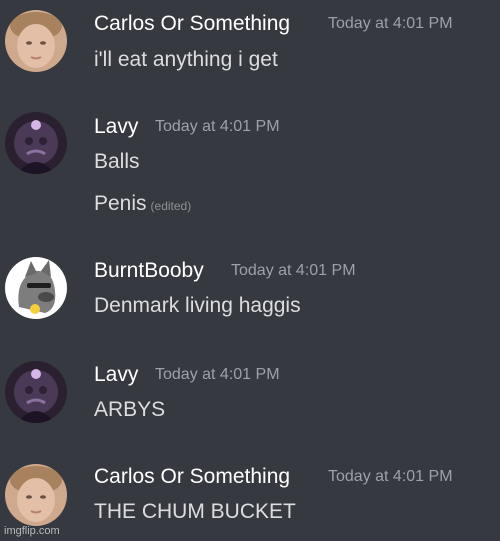 This screenshot has height=541, width=500. I want to click on message-text: THE CHUM BUCKET, so click(195, 511).